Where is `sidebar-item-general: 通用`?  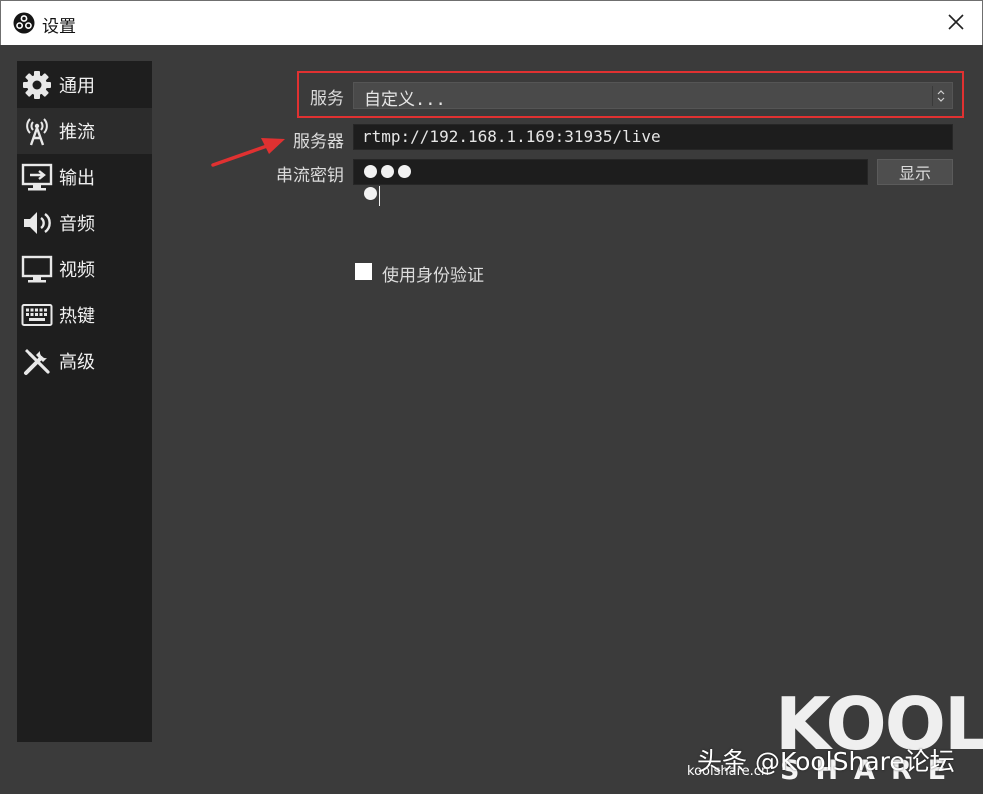 sidebar-item-general: 通用 is located at coordinates (84, 85).